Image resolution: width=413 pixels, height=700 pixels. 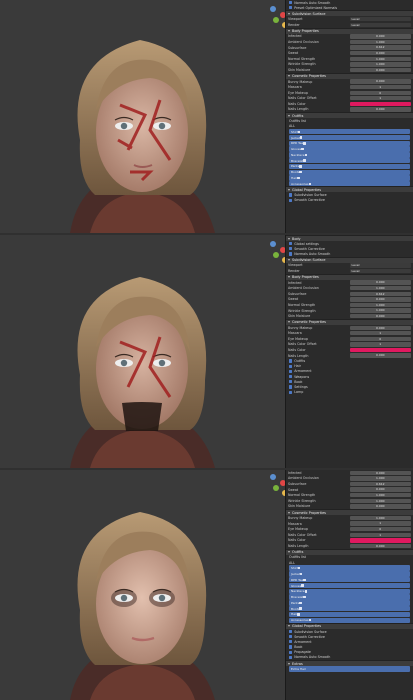 I want to click on extra-hair-button: Extra Hair, so click(x=349, y=669).